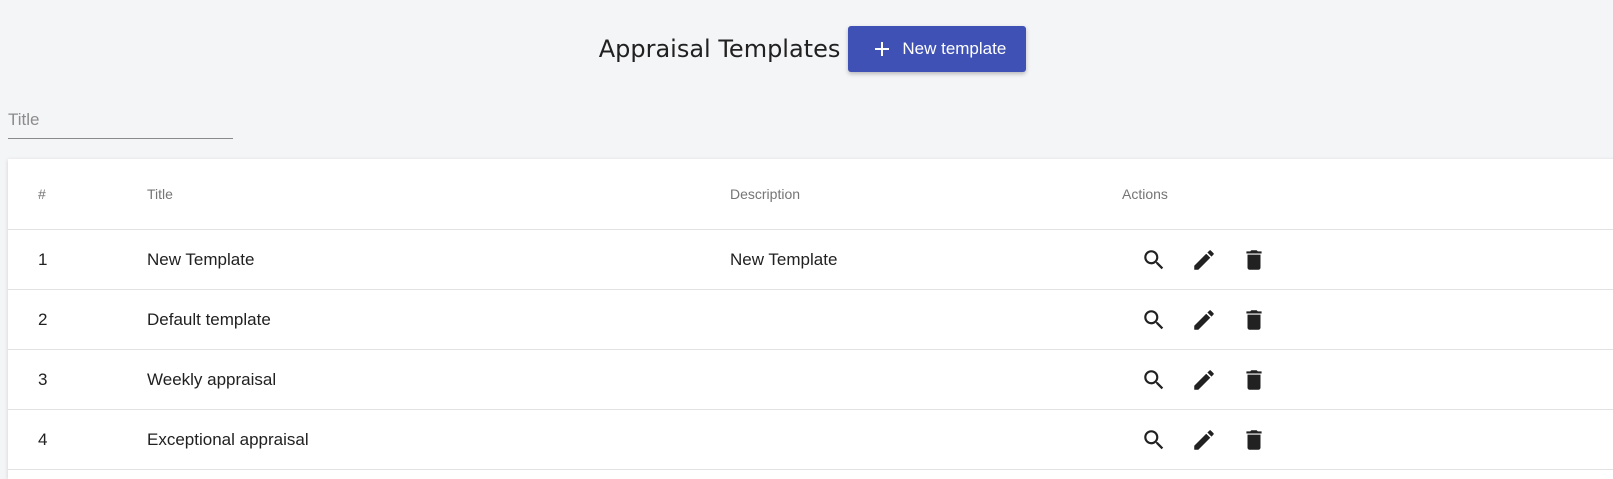  I want to click on table-row: 4 Exceptional appraisal, so click(810, 440).